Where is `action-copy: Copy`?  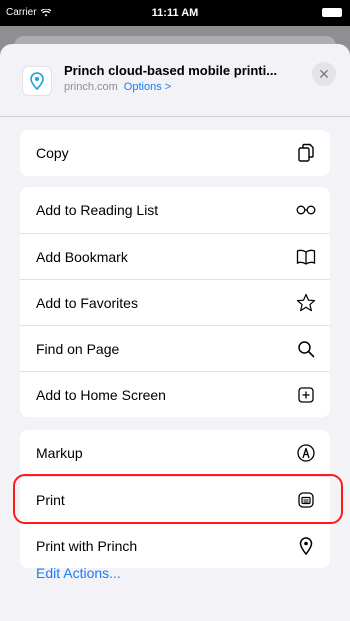 action-copy: Copy is located at coordinates (175, 153).